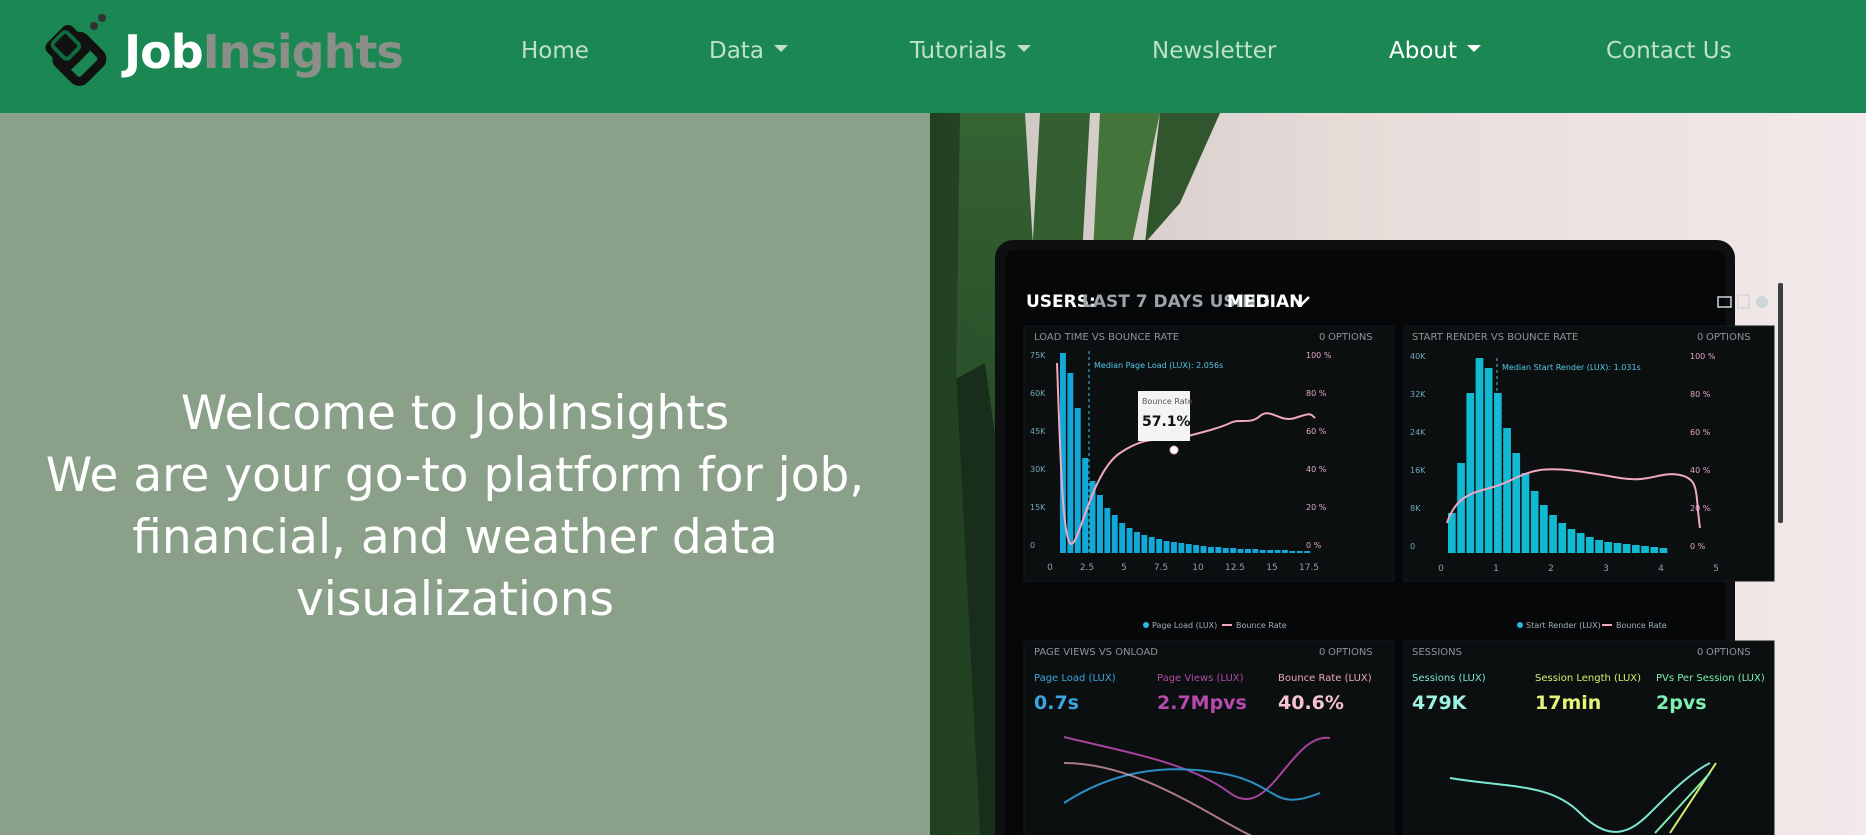 The image size is (1866, 835). I want to click on y2r-tick: 80 %, so click(1700, 394).